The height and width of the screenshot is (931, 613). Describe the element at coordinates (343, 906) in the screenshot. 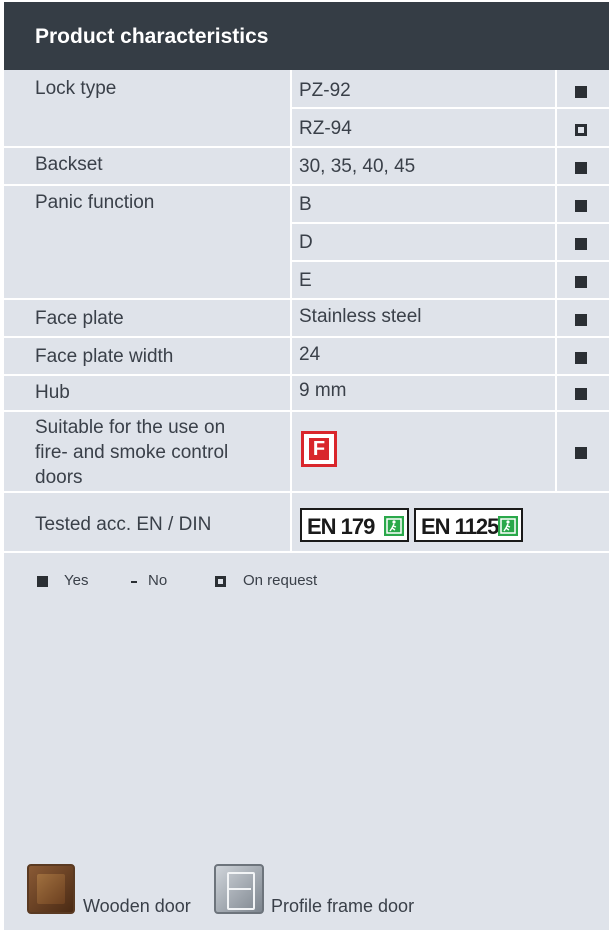

I see `profile-frame-door-label: Profile frame door` at that location.